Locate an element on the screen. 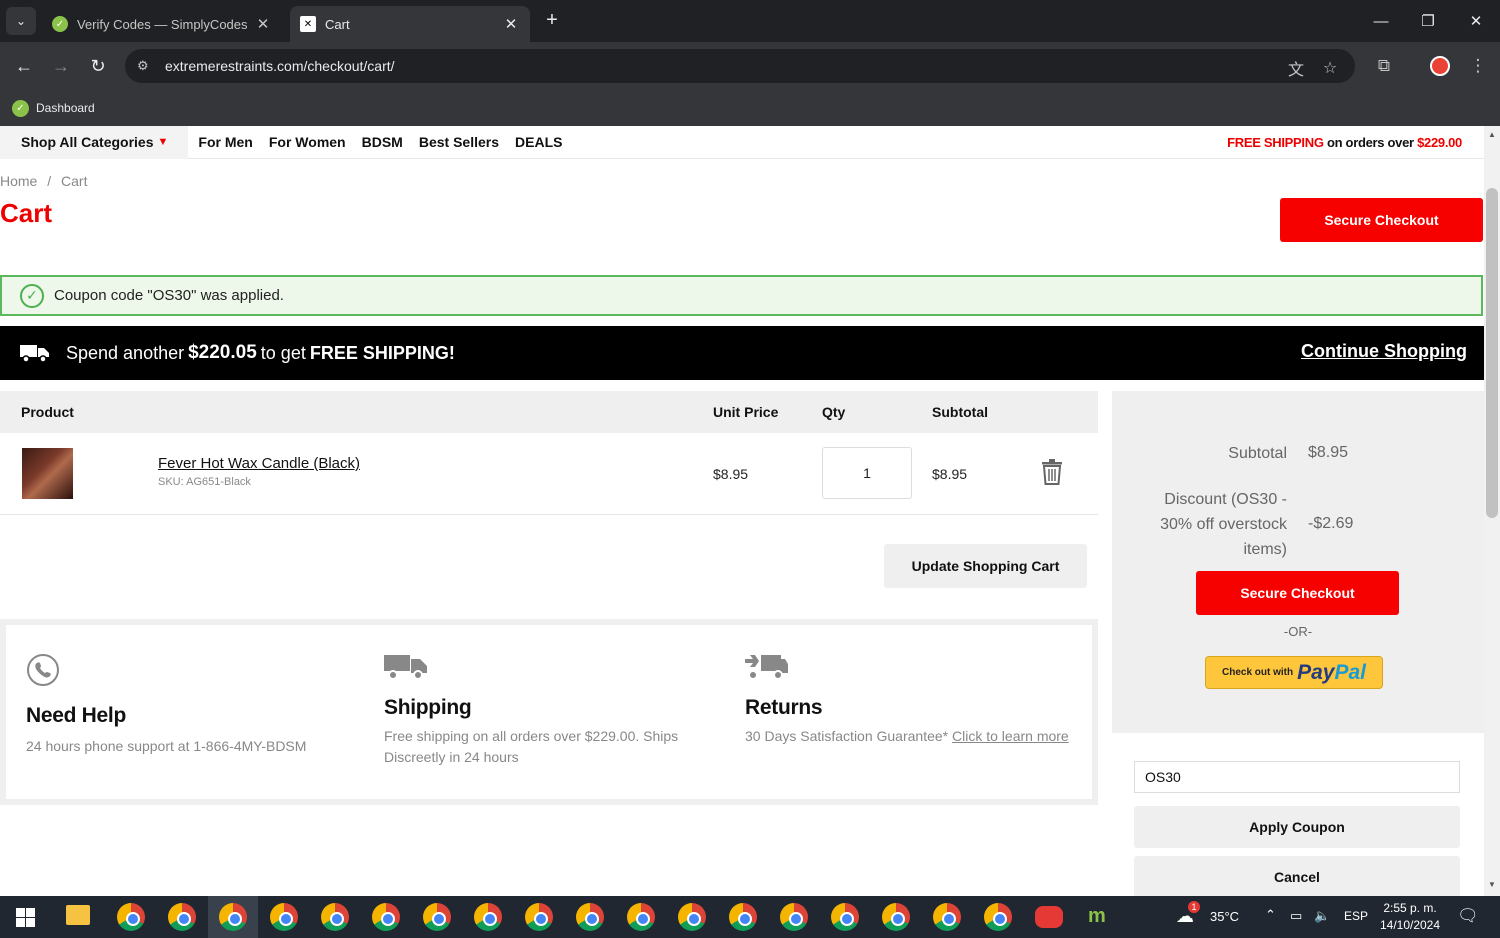  back-button: ← is located at coordinates (24, 66).